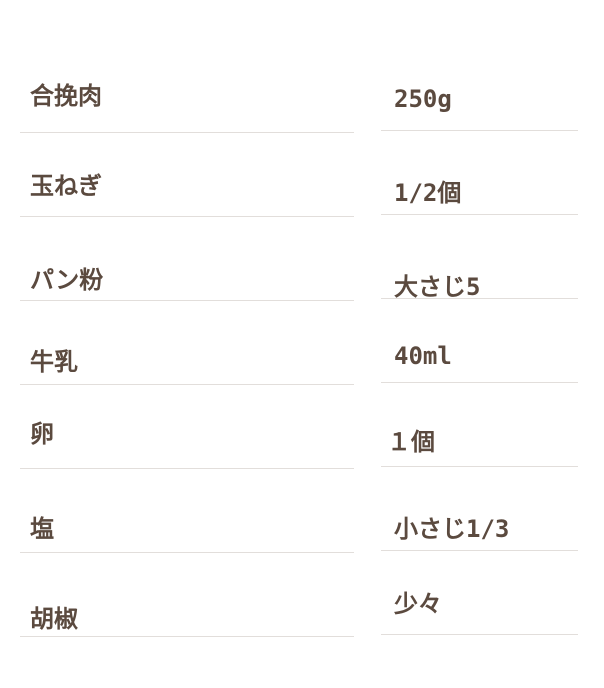 This screenshot has height=688, width=604. Describe the element at coordinates (479, 185) in the screenshot. I see `ingredient-amount-cell: 1/2個` at that location.